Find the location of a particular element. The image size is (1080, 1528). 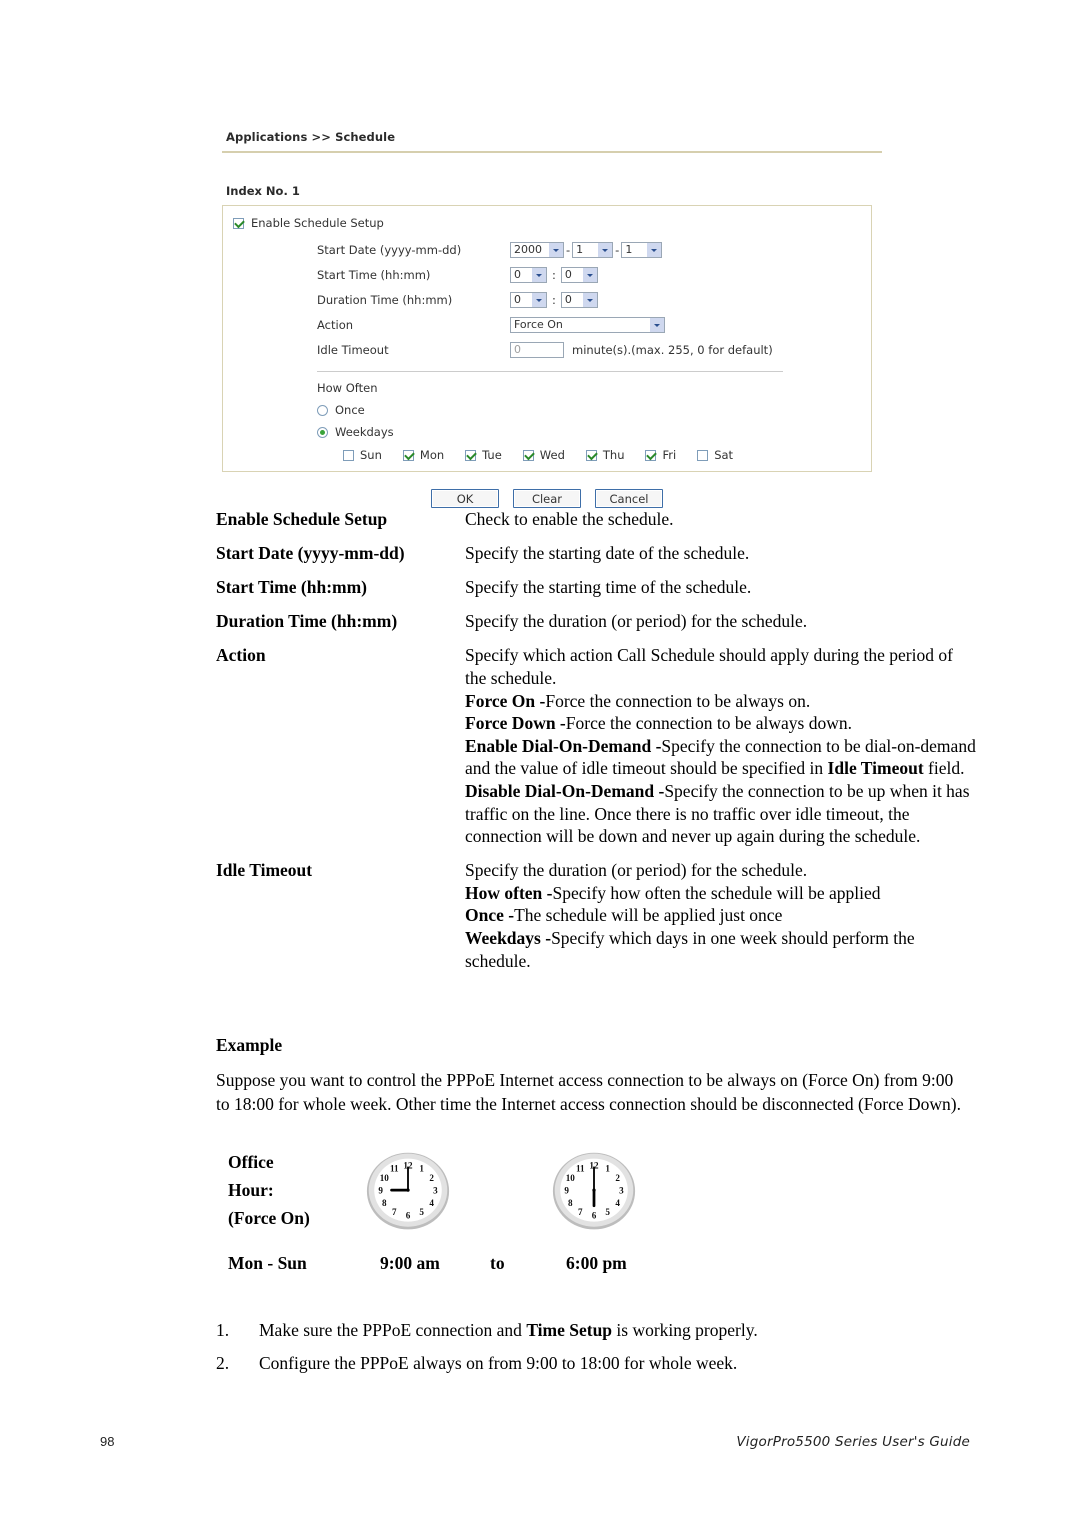

start-date-day-value: 1 is located at coordinates (629, 249).